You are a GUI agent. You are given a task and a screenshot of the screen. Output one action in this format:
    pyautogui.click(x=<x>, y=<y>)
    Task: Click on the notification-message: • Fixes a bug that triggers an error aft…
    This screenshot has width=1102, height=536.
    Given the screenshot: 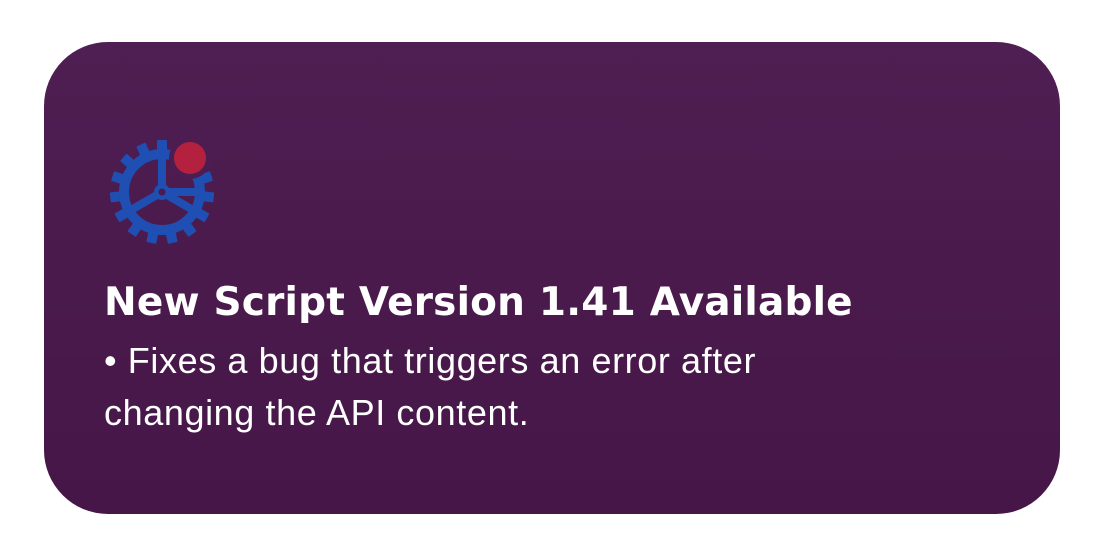 What is the action you would take?
    pyautogui.click(x=430, y=386)
    